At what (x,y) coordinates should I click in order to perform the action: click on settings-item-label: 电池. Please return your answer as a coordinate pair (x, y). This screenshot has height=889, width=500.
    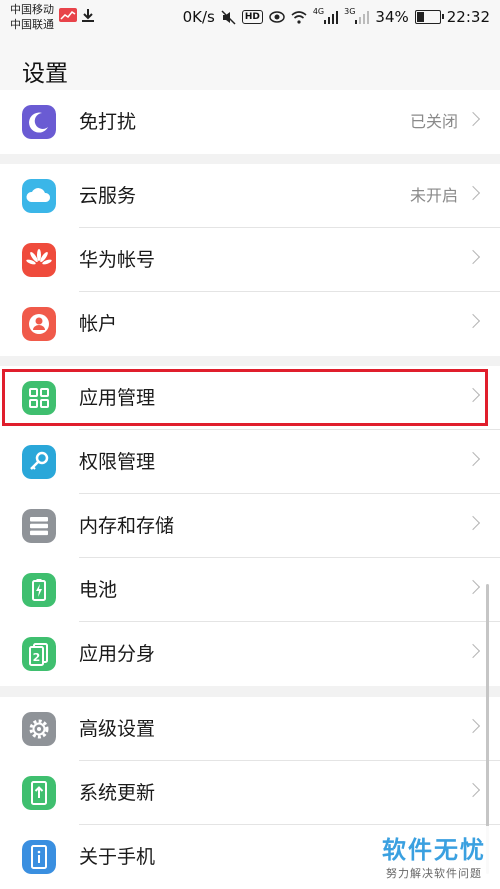
    Looking at the image, I should click on (98, 590).